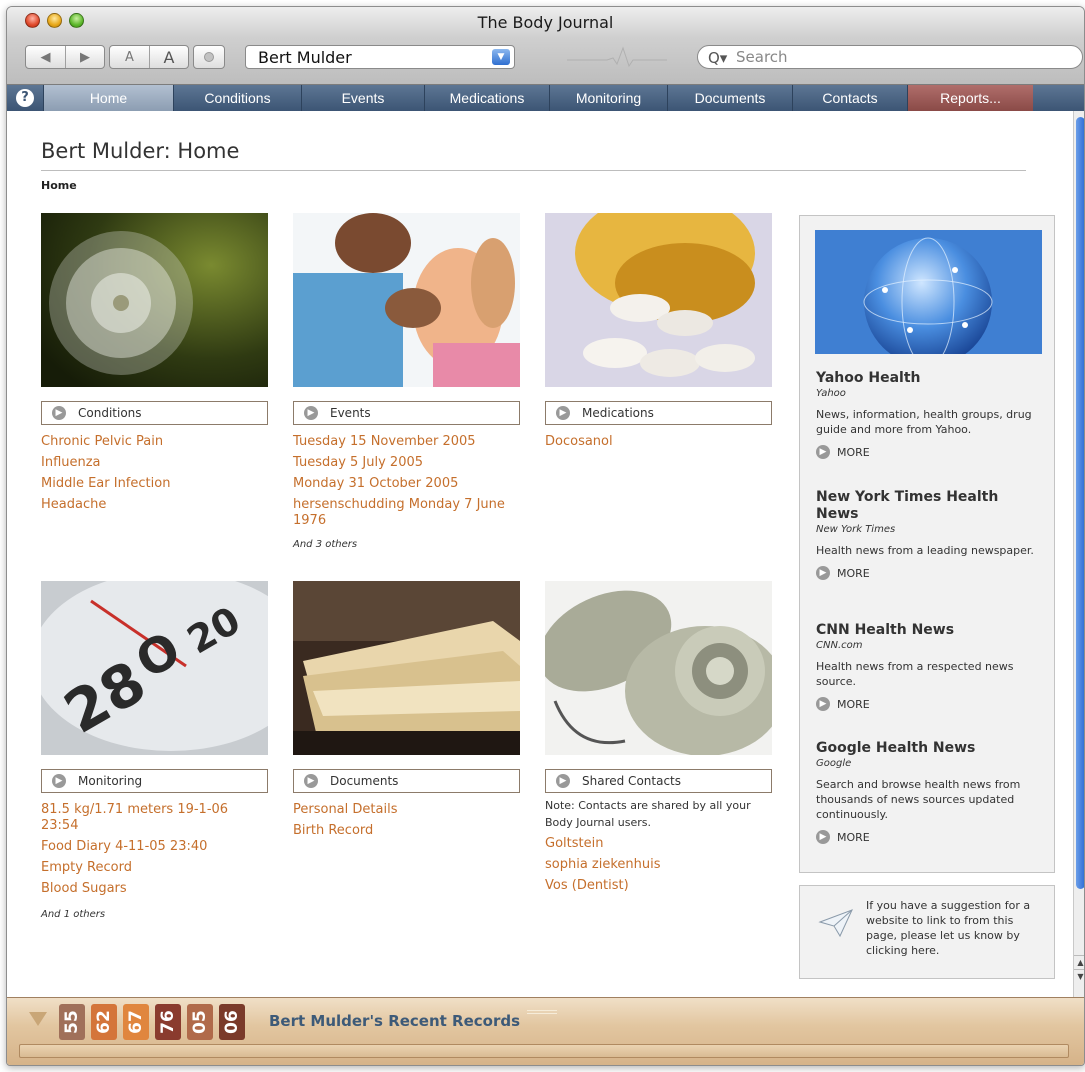  What do you see at coordinates (380, 57) in the screenshot?
I see `patient-select: Bert Mulder ▼` at bounding box center [380, 57].